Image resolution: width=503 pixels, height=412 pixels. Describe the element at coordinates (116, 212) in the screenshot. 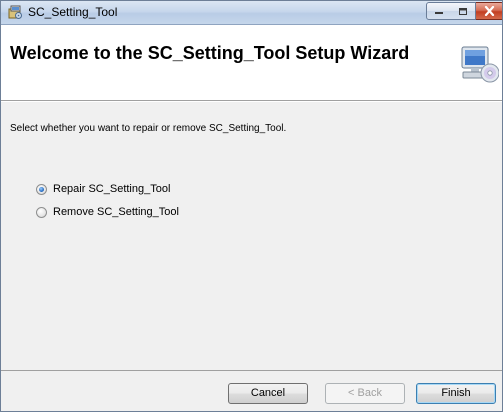

I see `remove-option-label: Remove SC_Setting_Tool` at that location.